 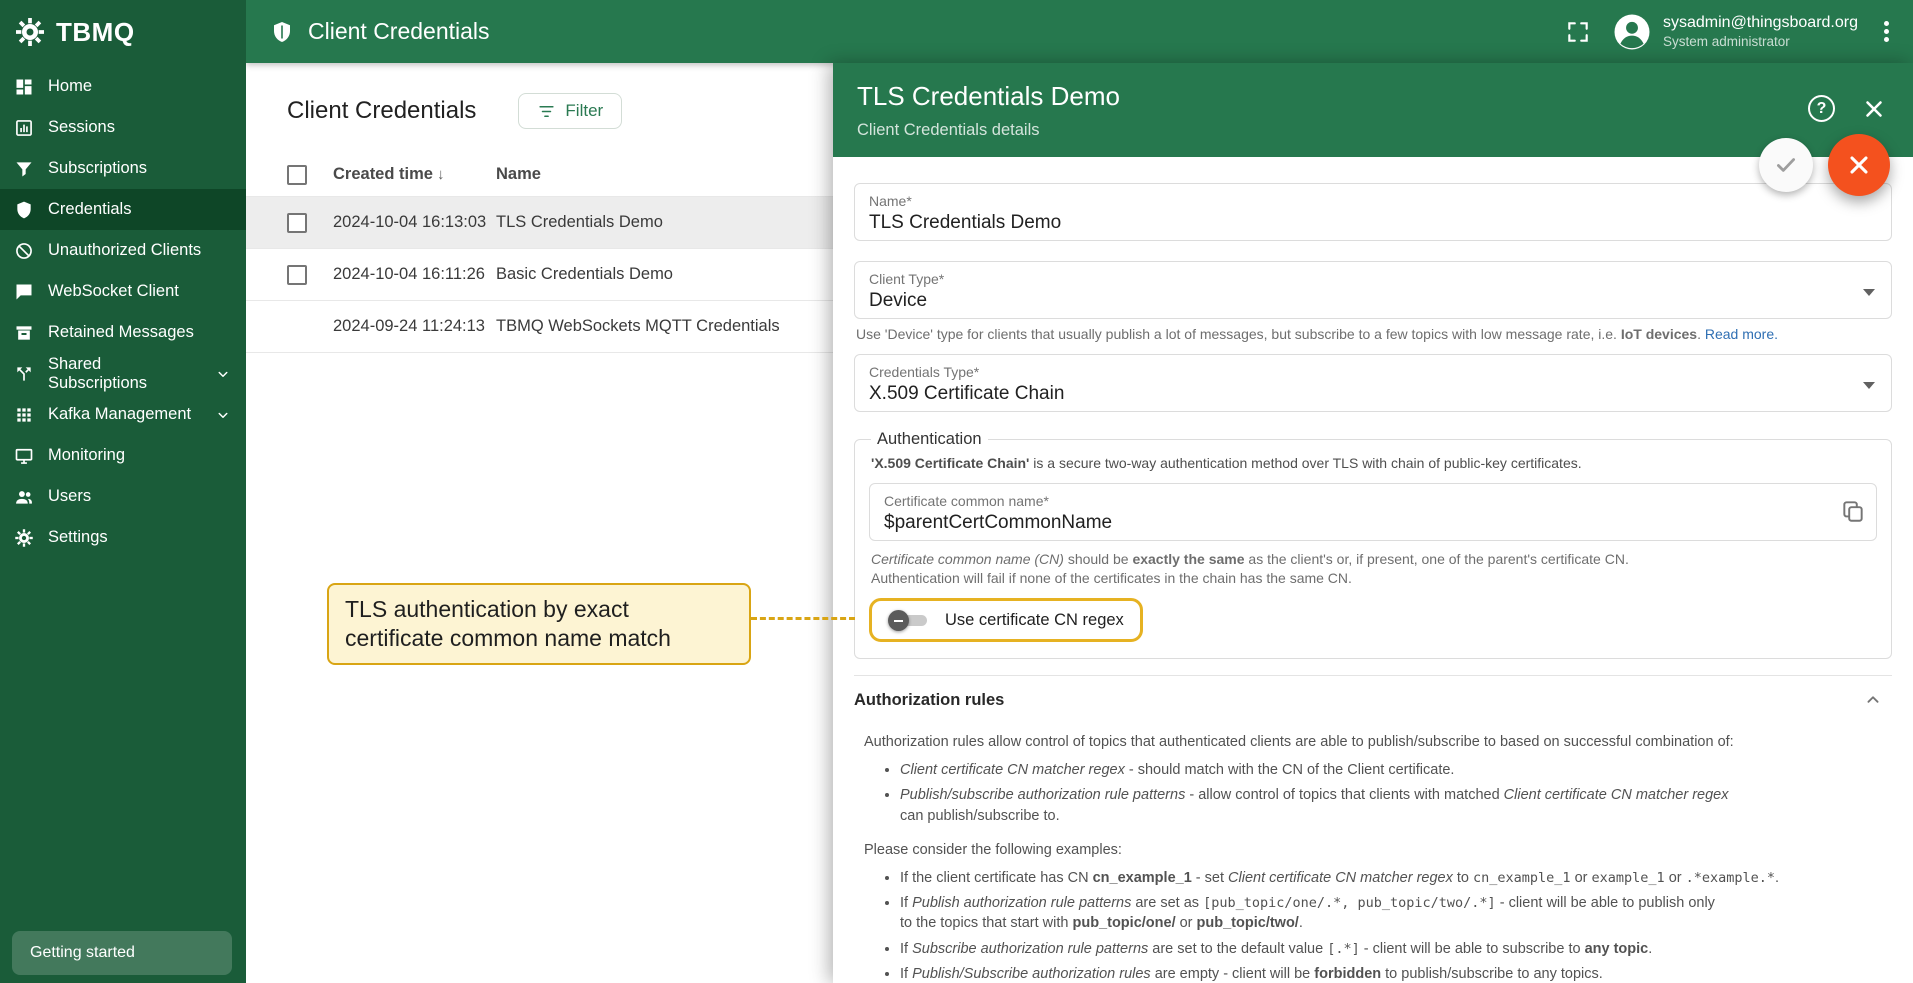 I want to click on sidebar-item-users: Users, so click(x=123, y=496).